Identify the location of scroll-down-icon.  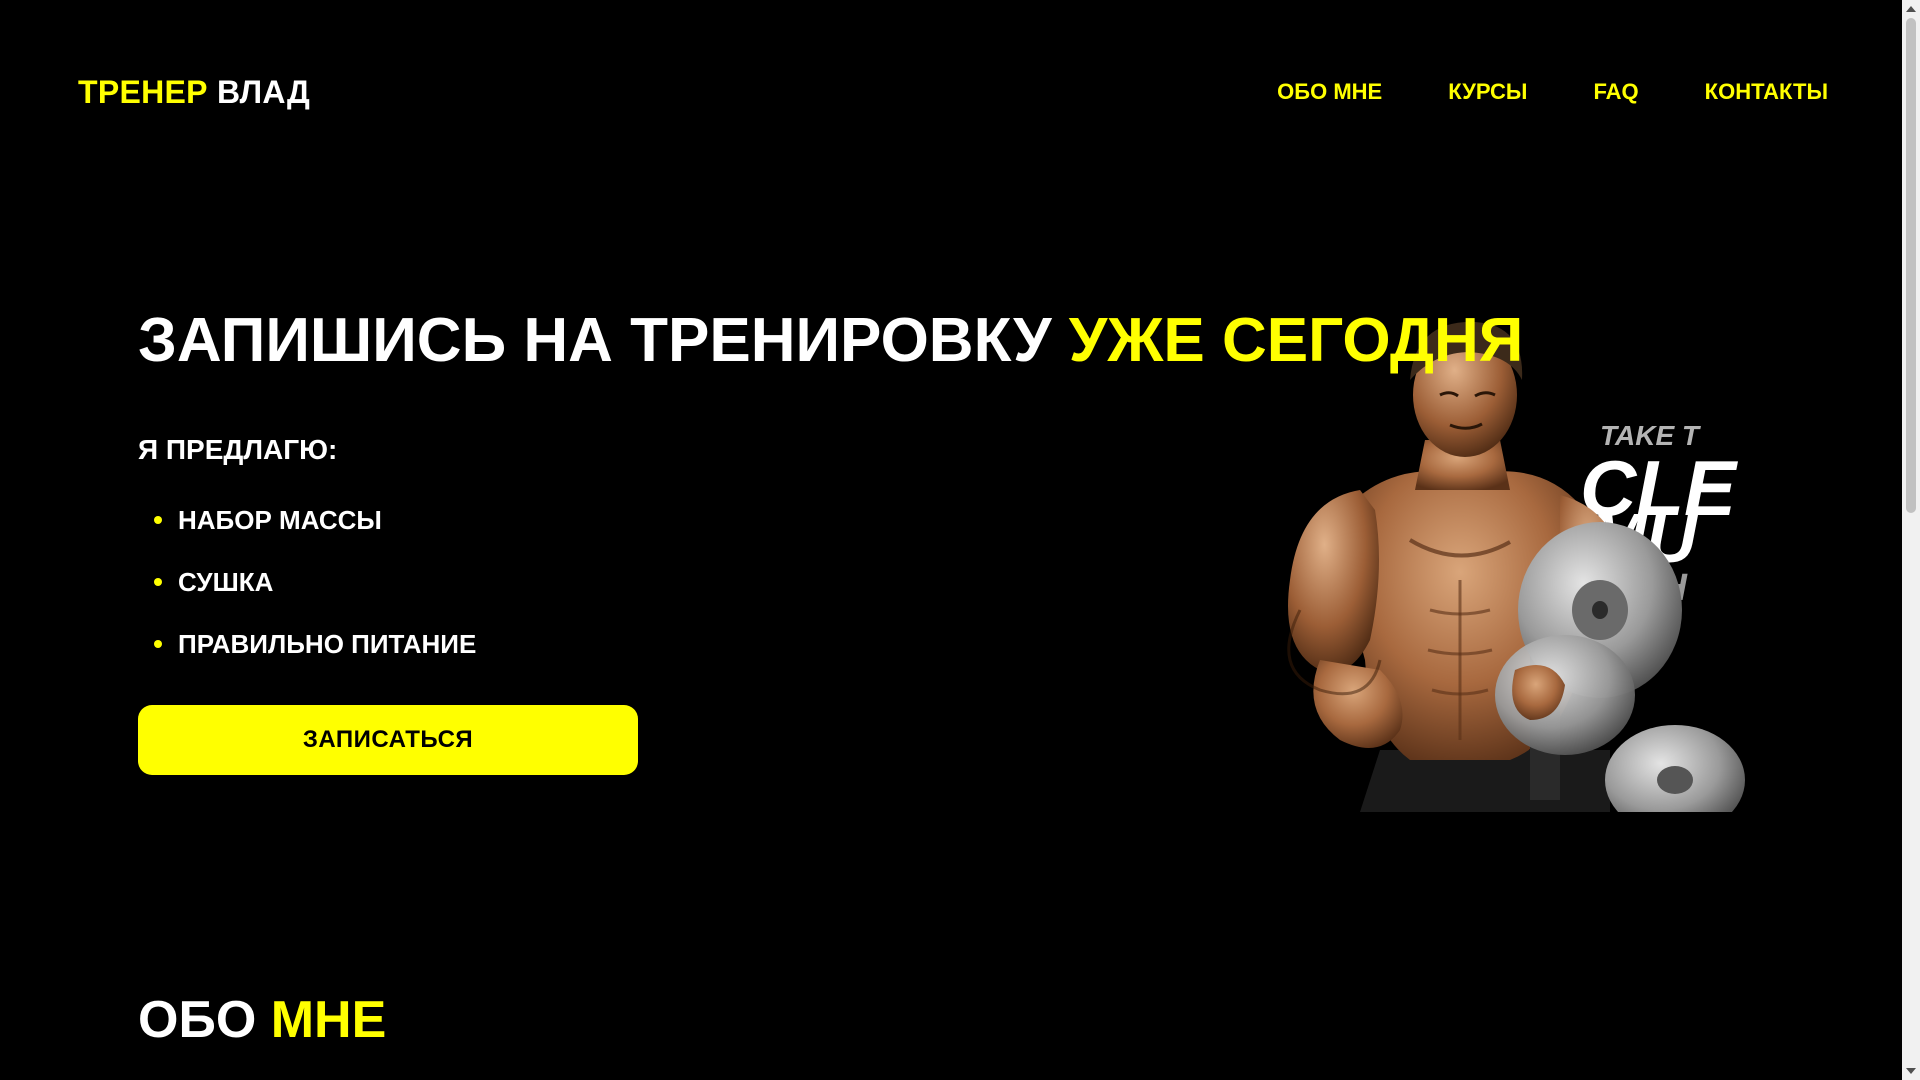
(1911, 1071).